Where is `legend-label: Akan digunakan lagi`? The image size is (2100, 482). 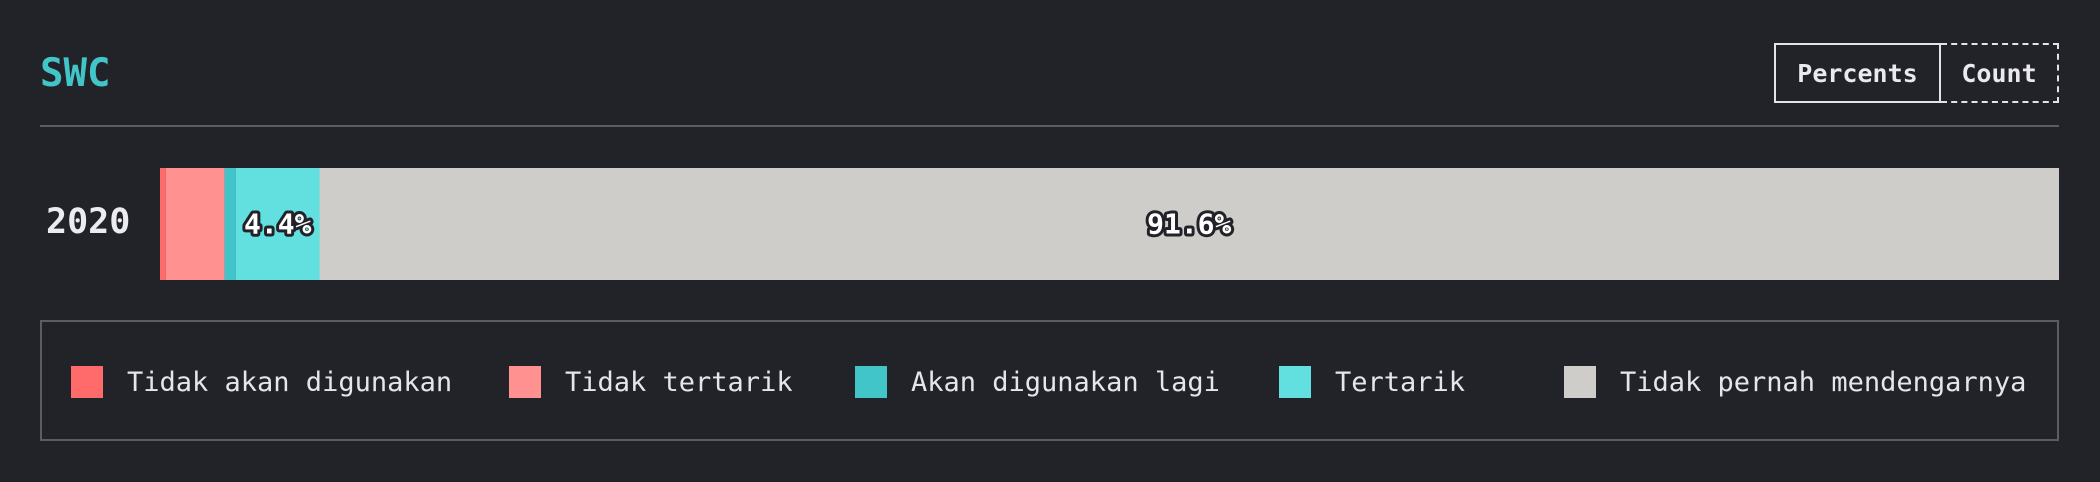 legend-label: Akan digunakan lagi is located at coordinates (1065, 382).